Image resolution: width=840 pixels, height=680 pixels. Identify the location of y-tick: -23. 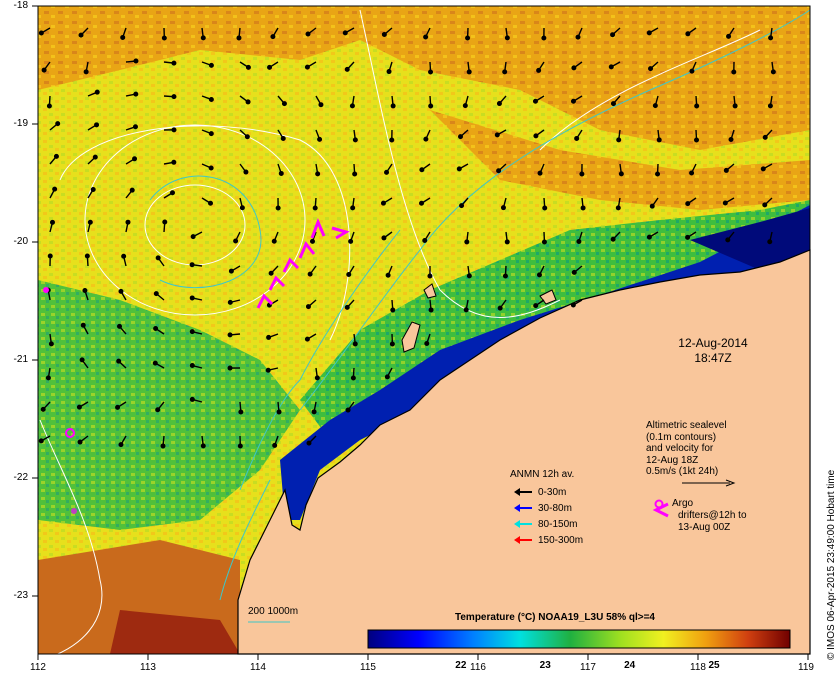
(20, 595).